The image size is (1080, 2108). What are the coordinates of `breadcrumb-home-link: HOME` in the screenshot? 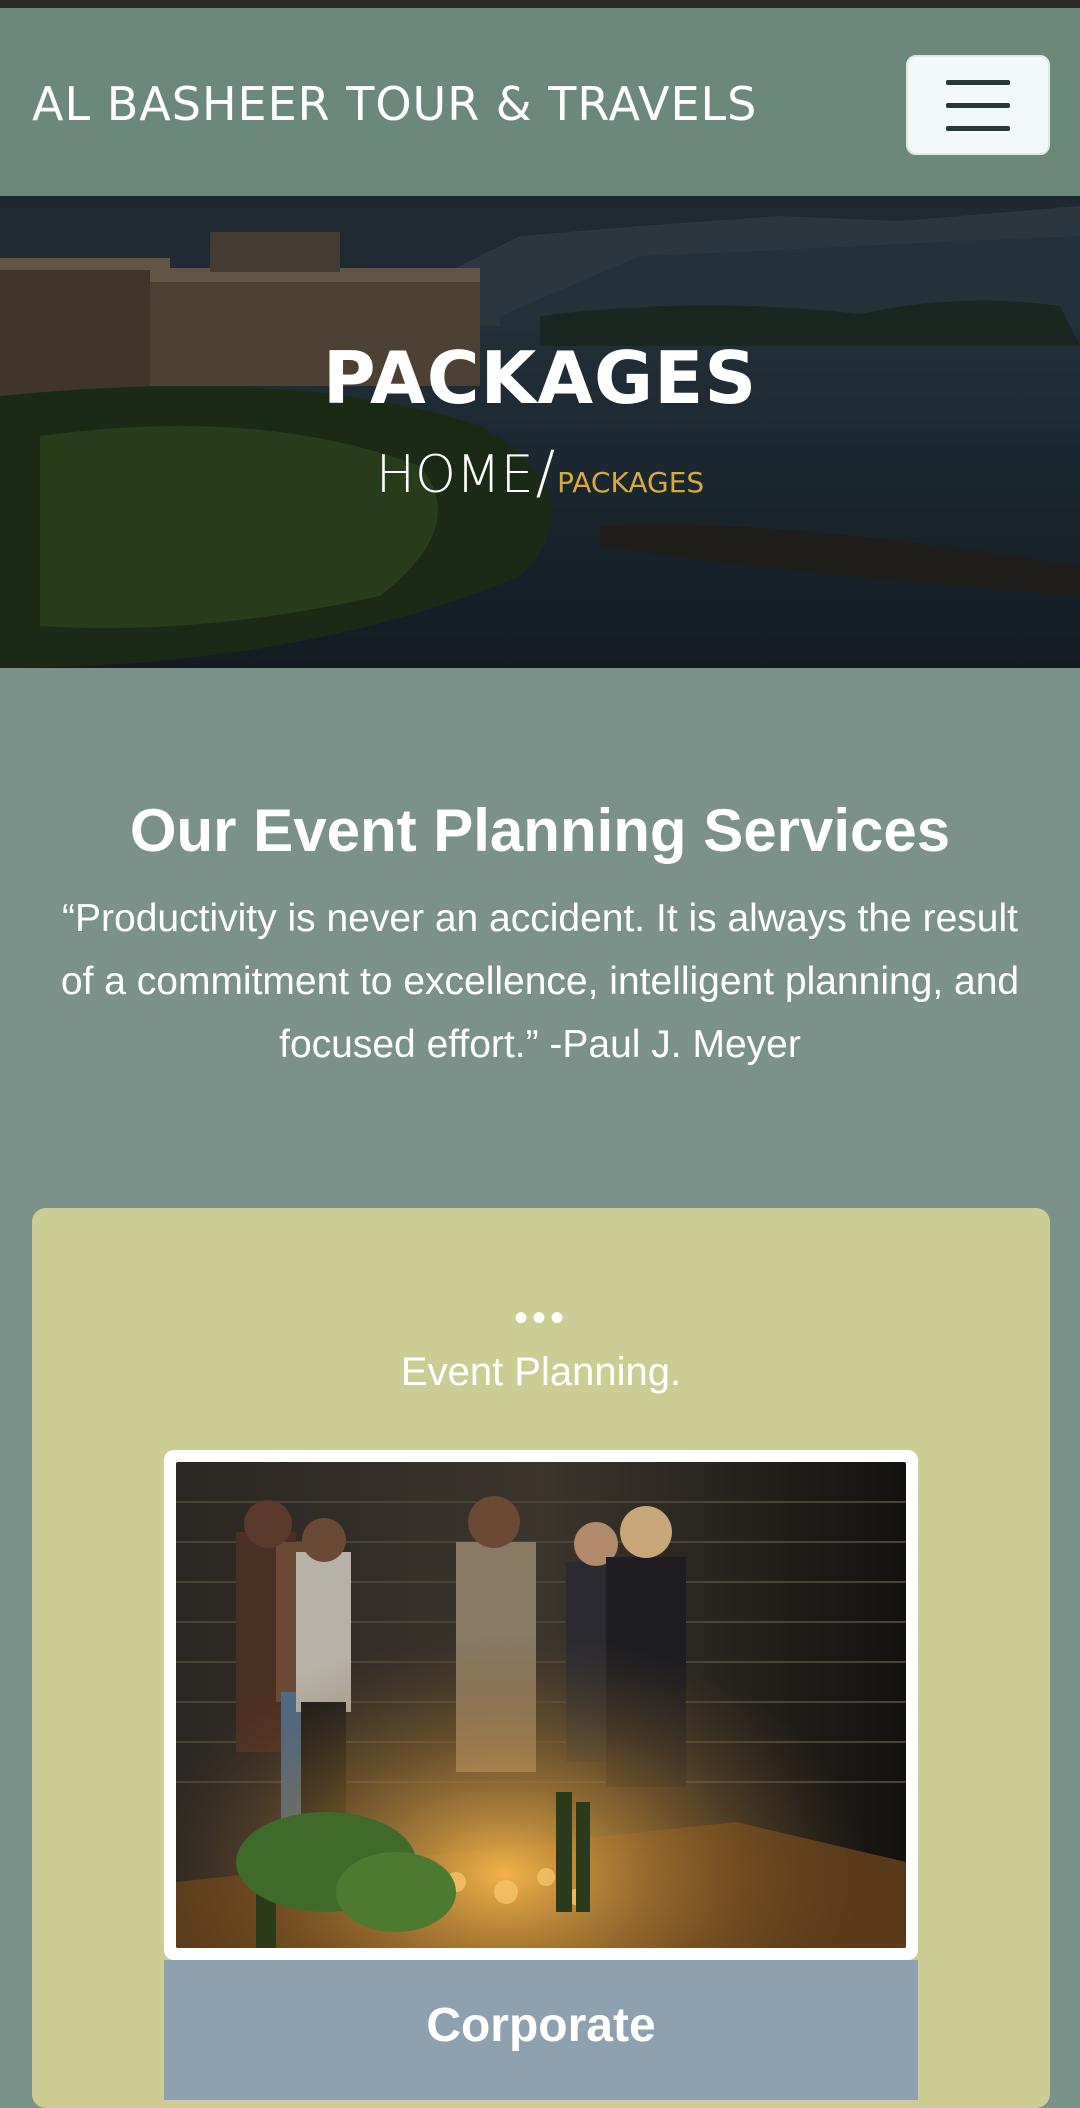 It's located at (455, 475).